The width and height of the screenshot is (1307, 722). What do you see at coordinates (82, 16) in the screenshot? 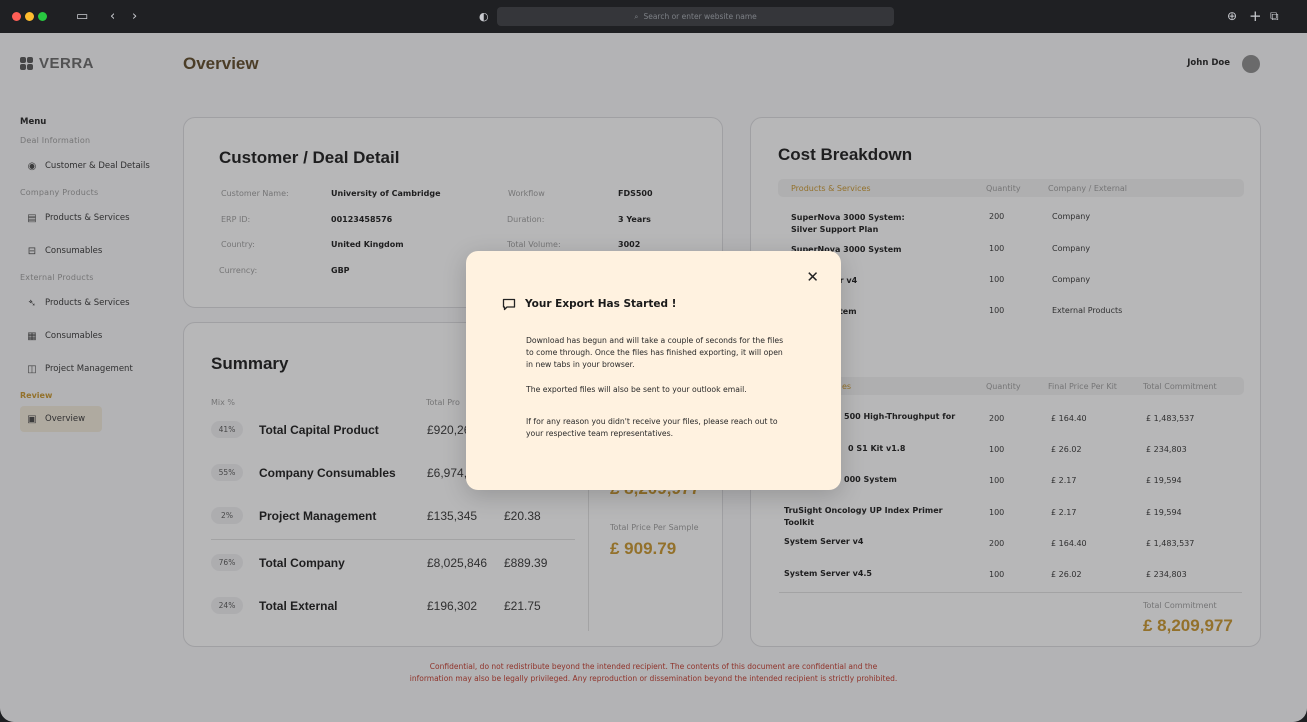
I see `sidebar-toggle-icon: ▭` at bounding box center [82, 16].